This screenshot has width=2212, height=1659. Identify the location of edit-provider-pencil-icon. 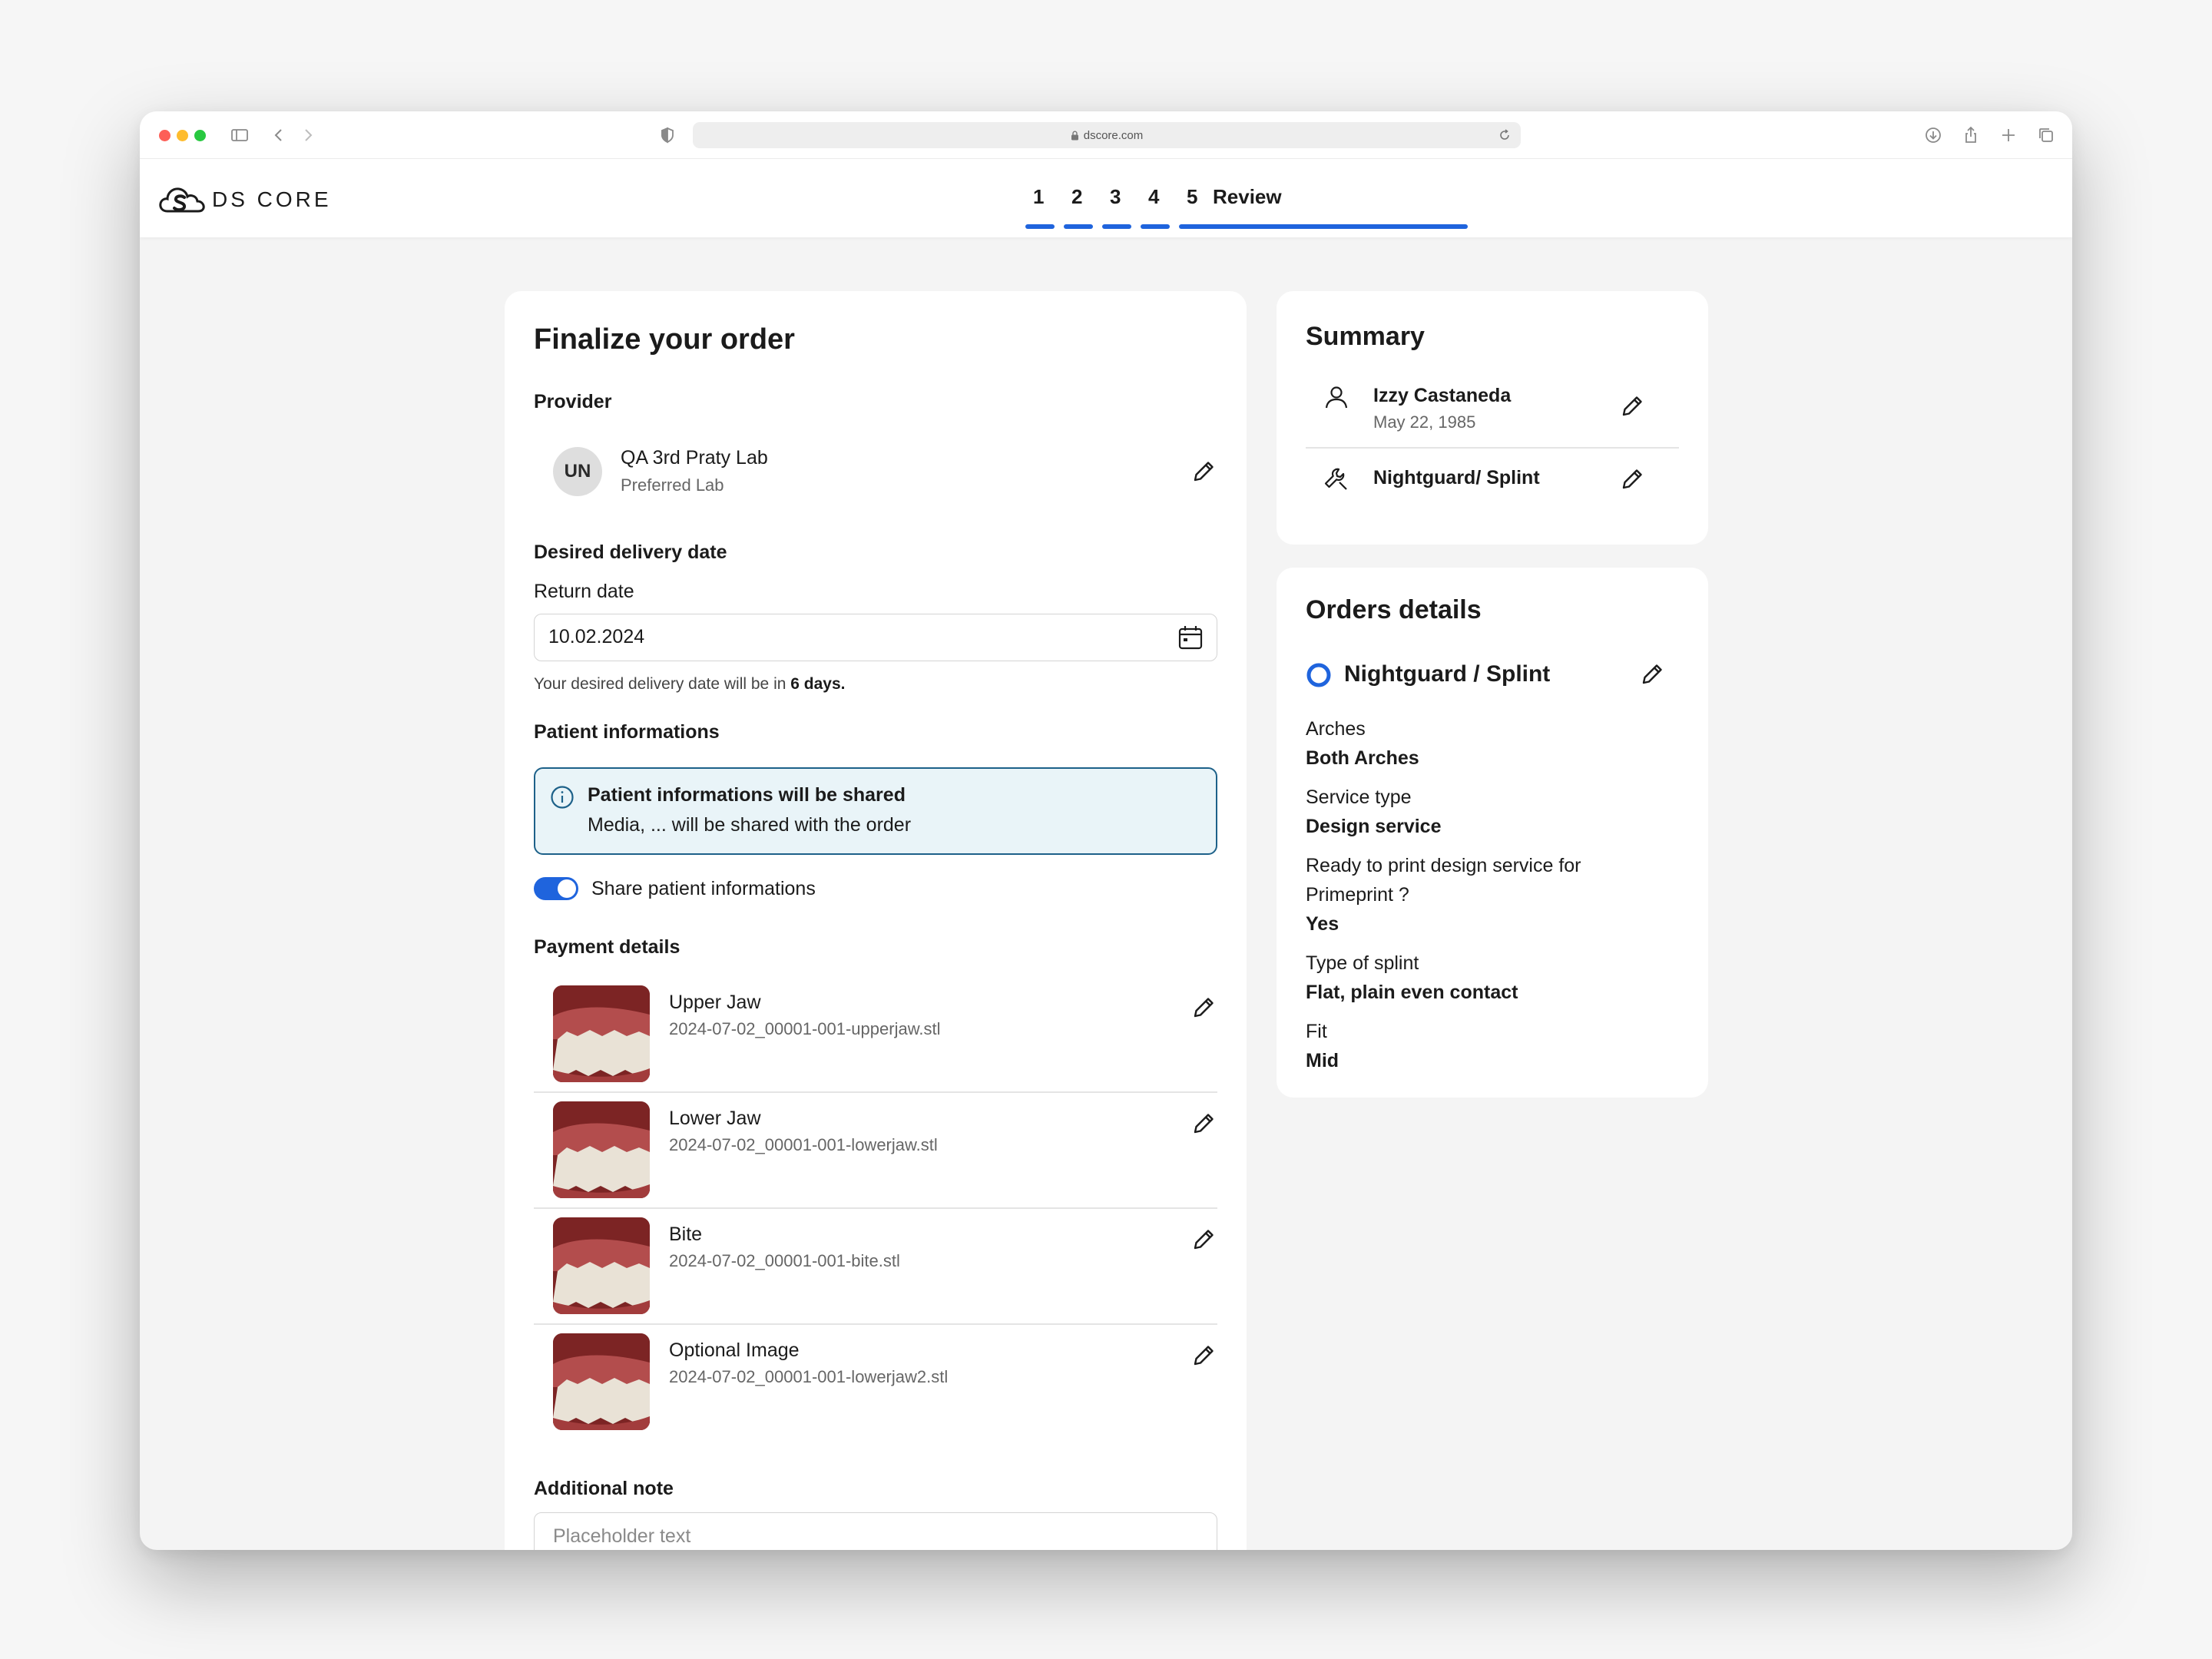
(1204, 472).